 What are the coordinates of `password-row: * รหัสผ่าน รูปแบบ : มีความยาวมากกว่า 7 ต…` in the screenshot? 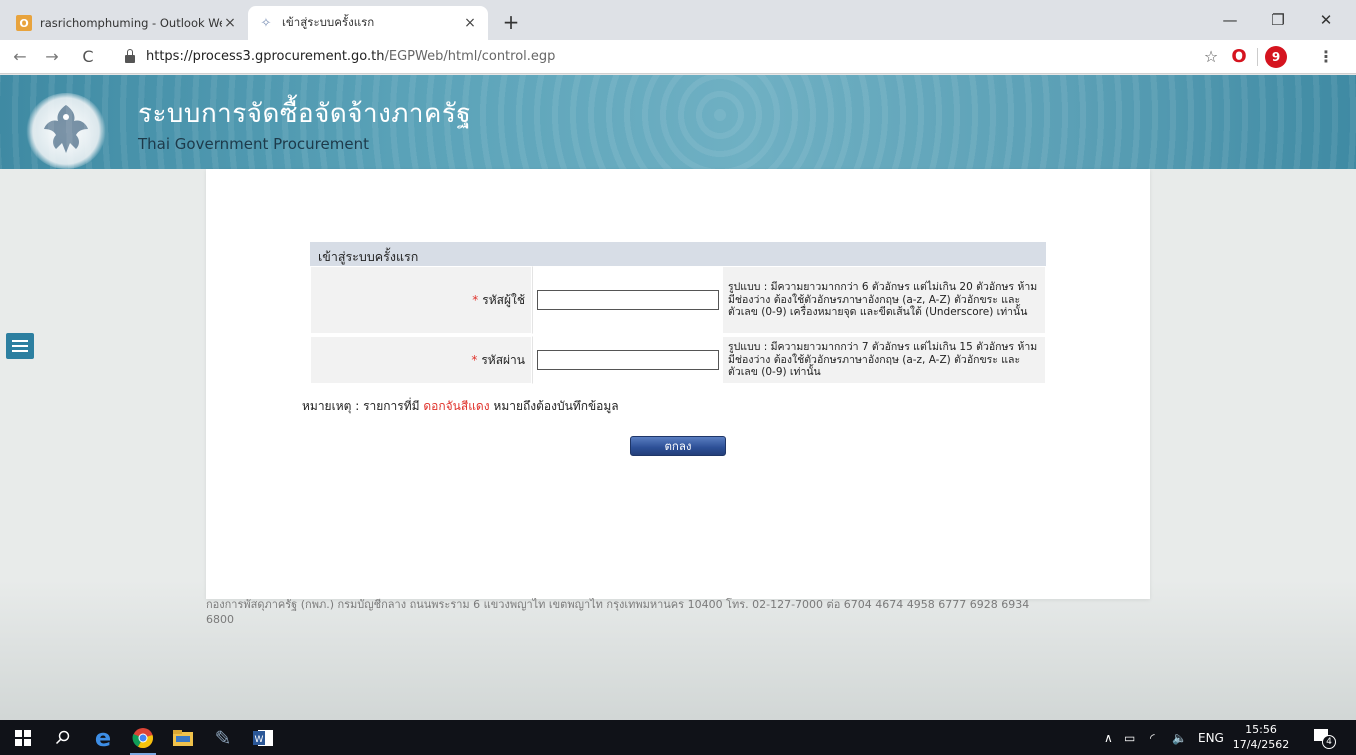 It's located at (678, 360).